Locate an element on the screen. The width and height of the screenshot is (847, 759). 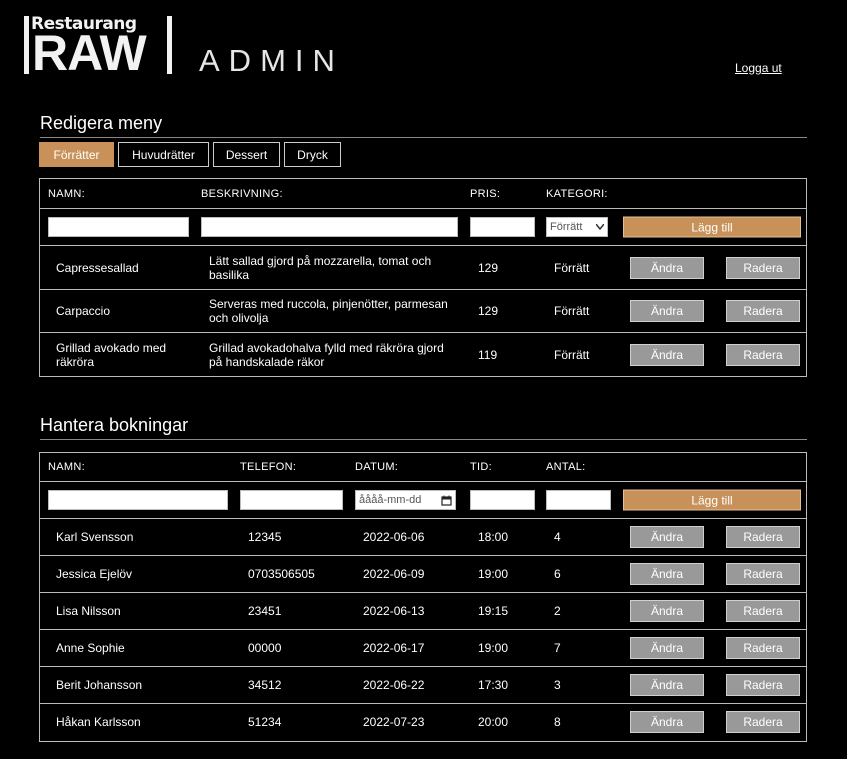
booking-name: Berit Johansson is located at coordinates (99, 685).